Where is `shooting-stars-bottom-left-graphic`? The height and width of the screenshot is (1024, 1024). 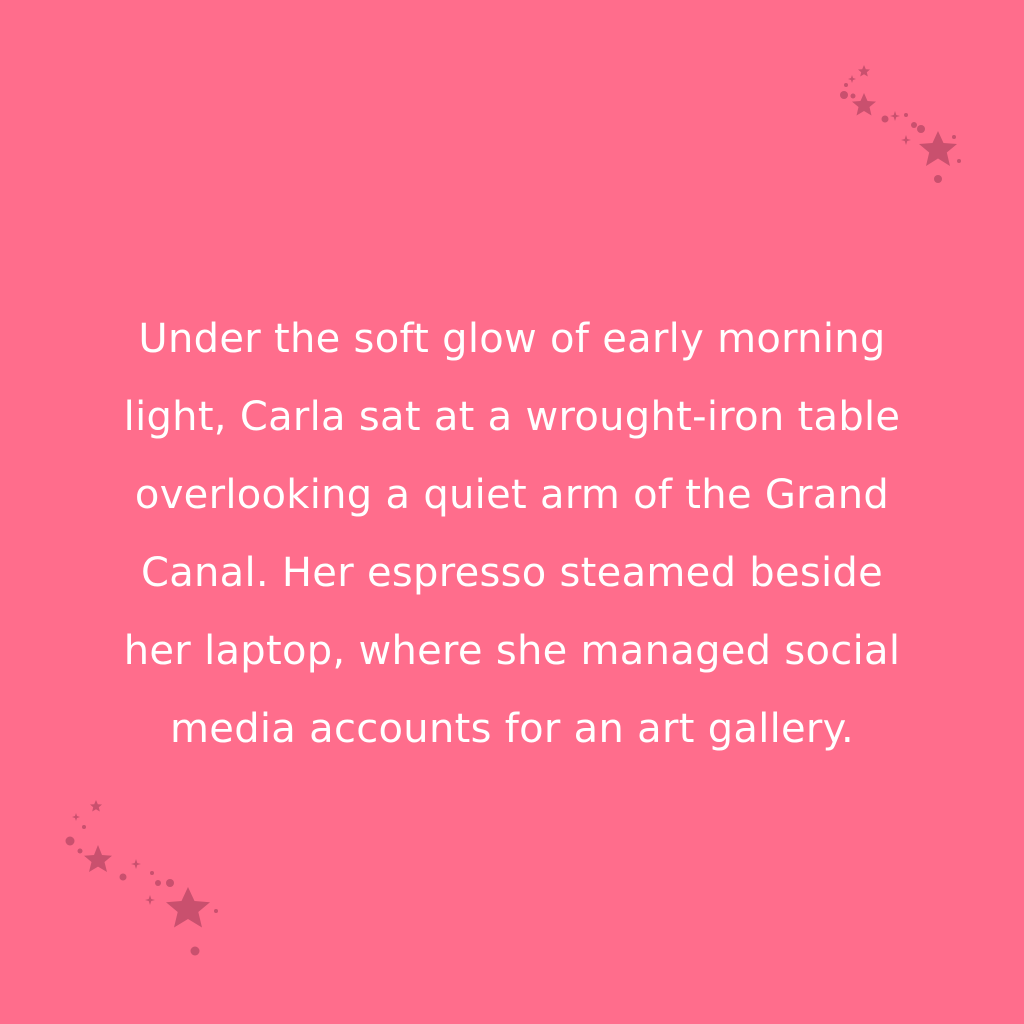
shooting-stars-bottom-left-graphic is located at coordinates (141, 878).